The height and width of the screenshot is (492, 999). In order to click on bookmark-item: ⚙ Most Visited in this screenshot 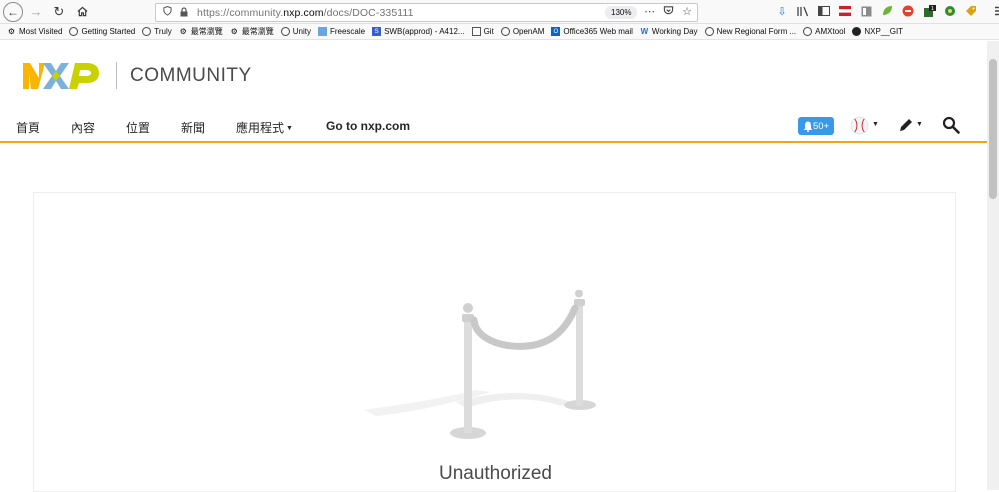, I will do `click(35, 31)`.